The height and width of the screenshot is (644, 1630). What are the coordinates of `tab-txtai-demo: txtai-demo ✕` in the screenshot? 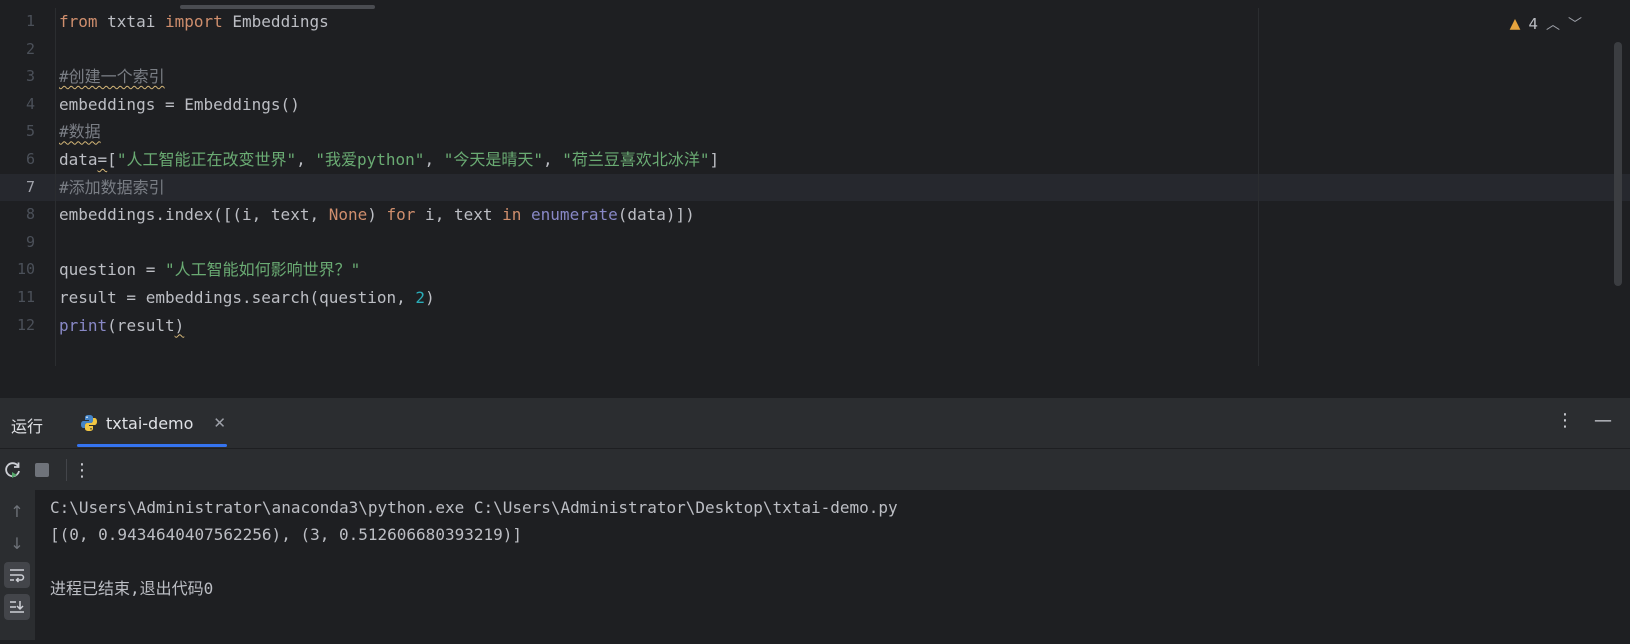 It's located at (153, 423).